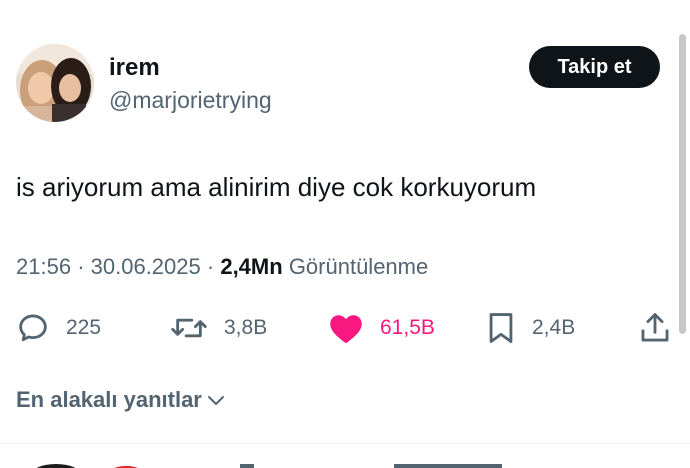 This screenshot has height=468, width=690. I want to click on reply-icon, so click(33, 328).